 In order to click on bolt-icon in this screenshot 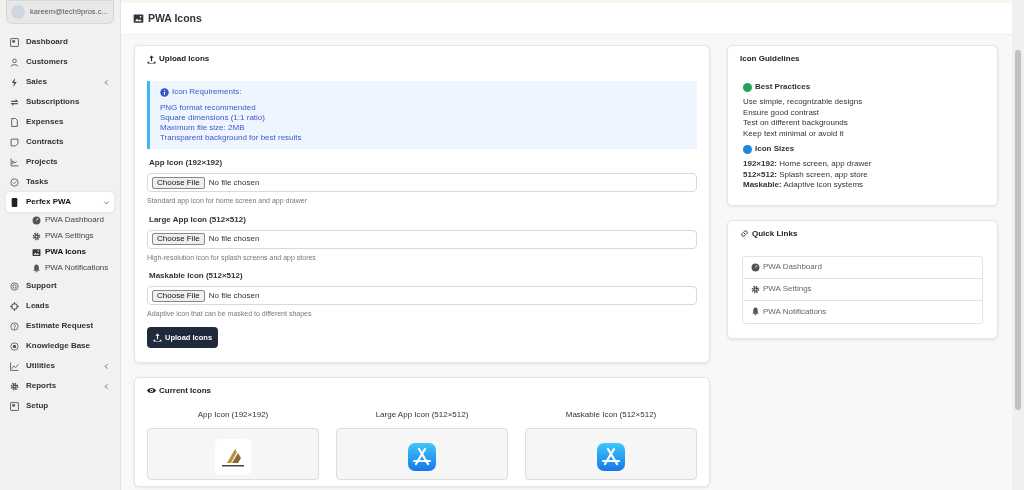, I will do `click(14, 82)`.